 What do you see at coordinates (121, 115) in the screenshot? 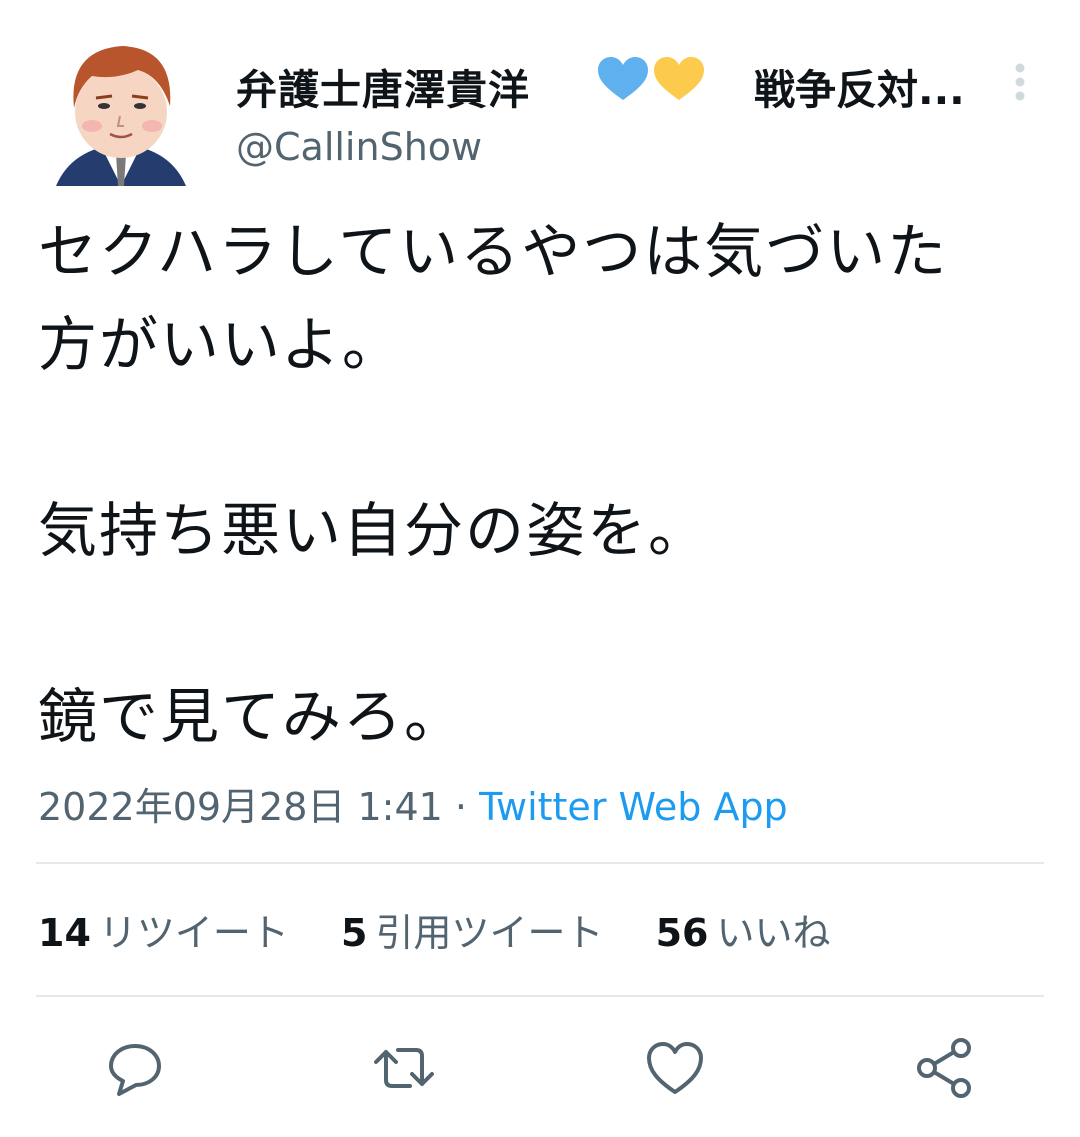
I see `avatar` at bounding box center [121, 115].